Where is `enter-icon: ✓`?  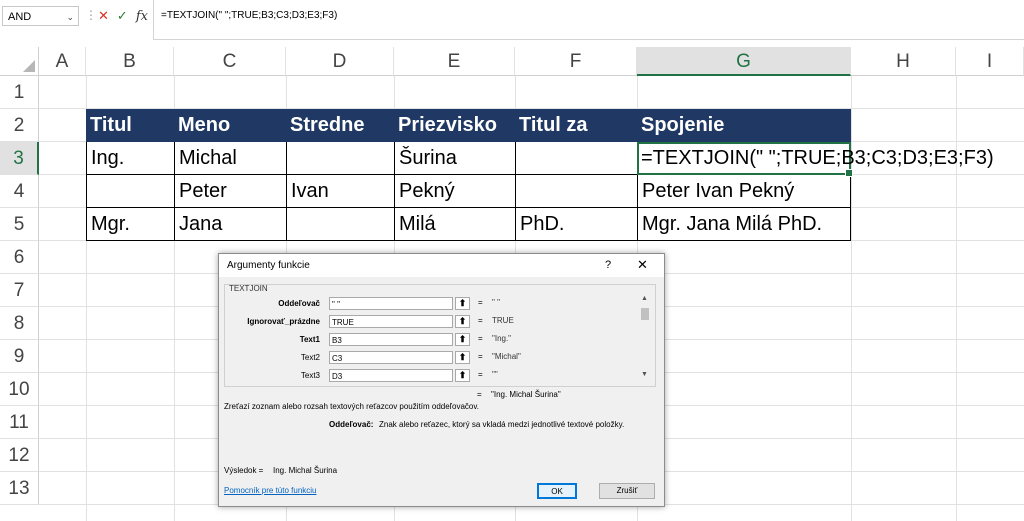 enter-icon: ✓ is located at coordinates (122, 16).